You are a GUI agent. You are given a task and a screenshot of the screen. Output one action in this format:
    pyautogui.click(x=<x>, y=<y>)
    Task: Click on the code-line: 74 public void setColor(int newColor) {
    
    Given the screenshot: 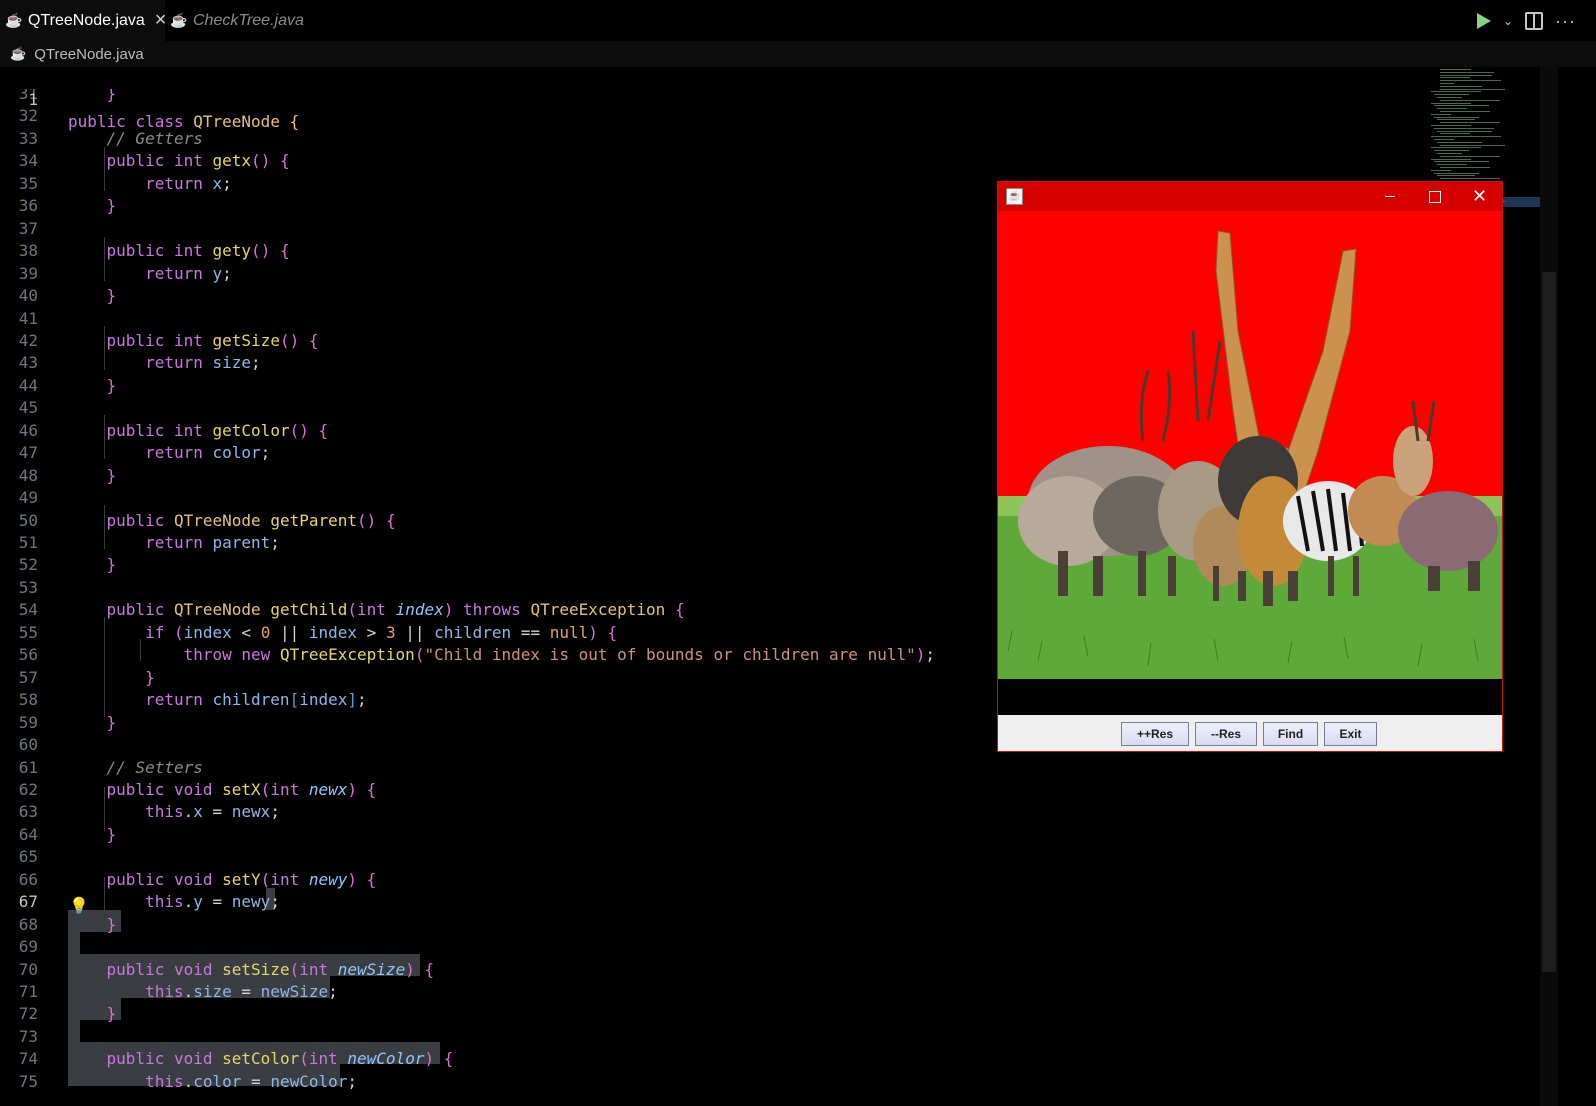 What is the action you would take?
    pyautogui.click(x=720, y=1059)
    